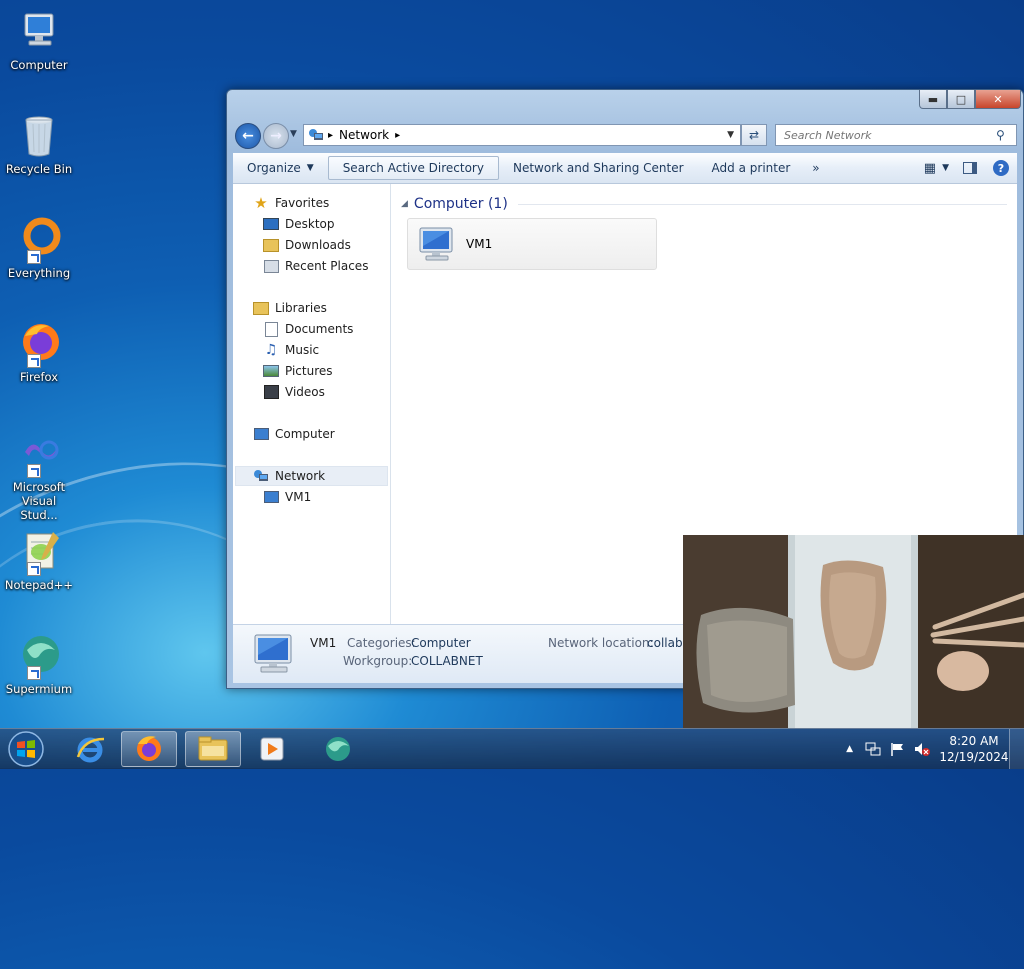  What do you see at coordinates (330, 135) in the screenshot?
I see `breadcrumb-root-arrow: ▸` at bounding box center [330, 135].